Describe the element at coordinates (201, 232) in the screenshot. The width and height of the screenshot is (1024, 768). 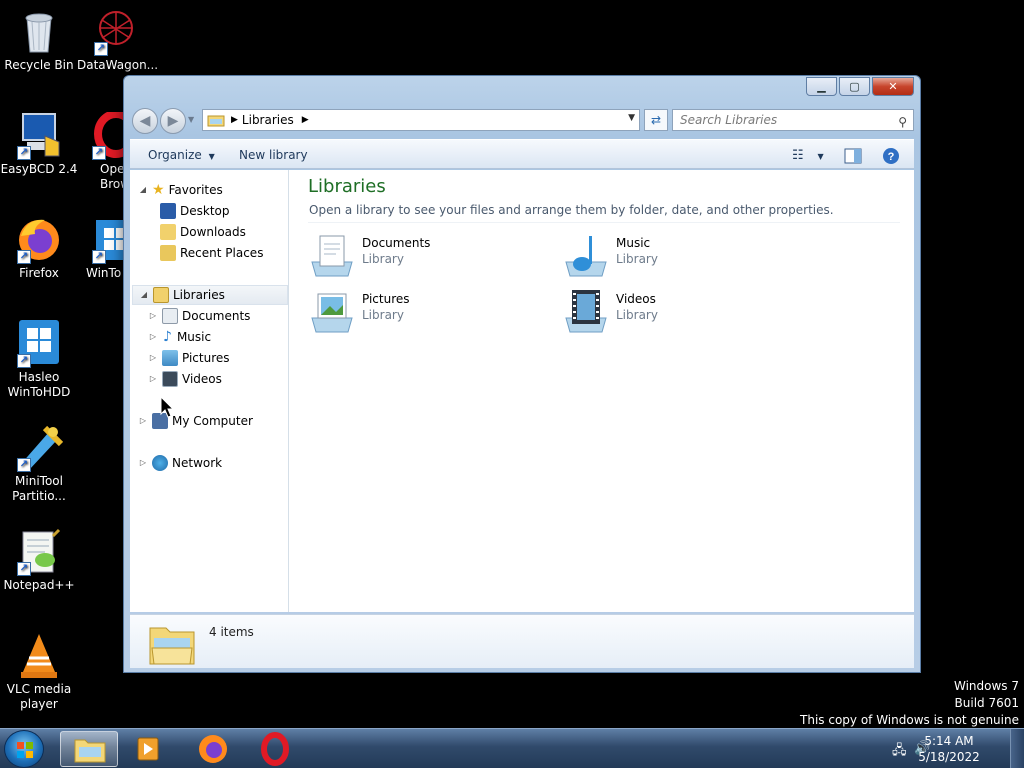
I see `nav-downloads: Downloads` at that location.